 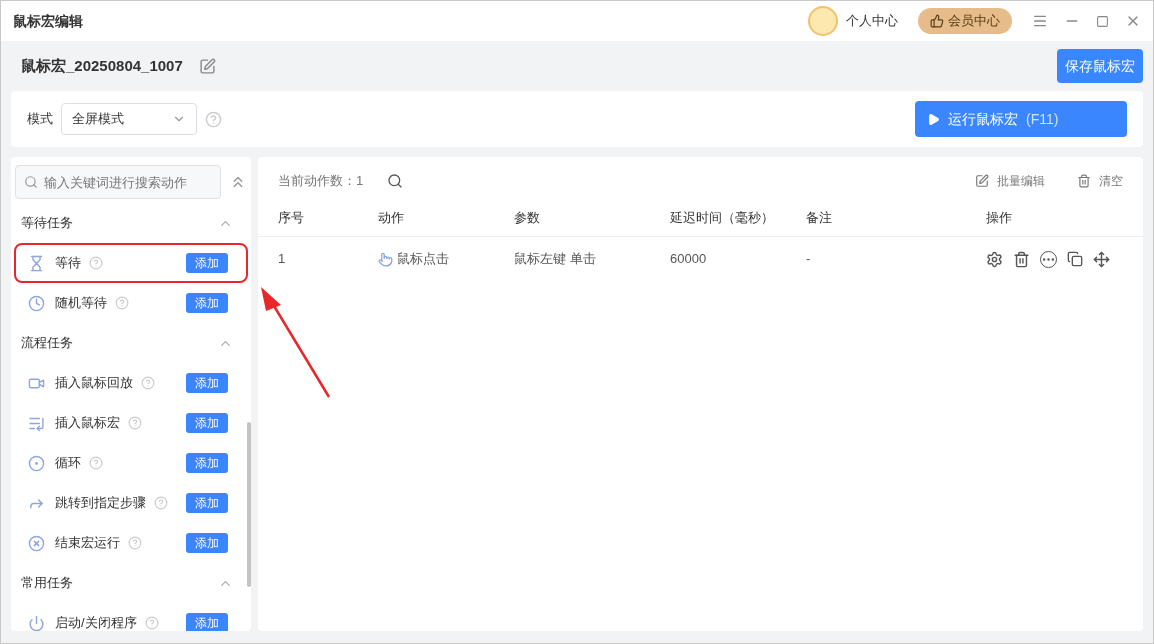 I want to click on window-title: 鼠标宏编辑, so click(x=48, y=21).